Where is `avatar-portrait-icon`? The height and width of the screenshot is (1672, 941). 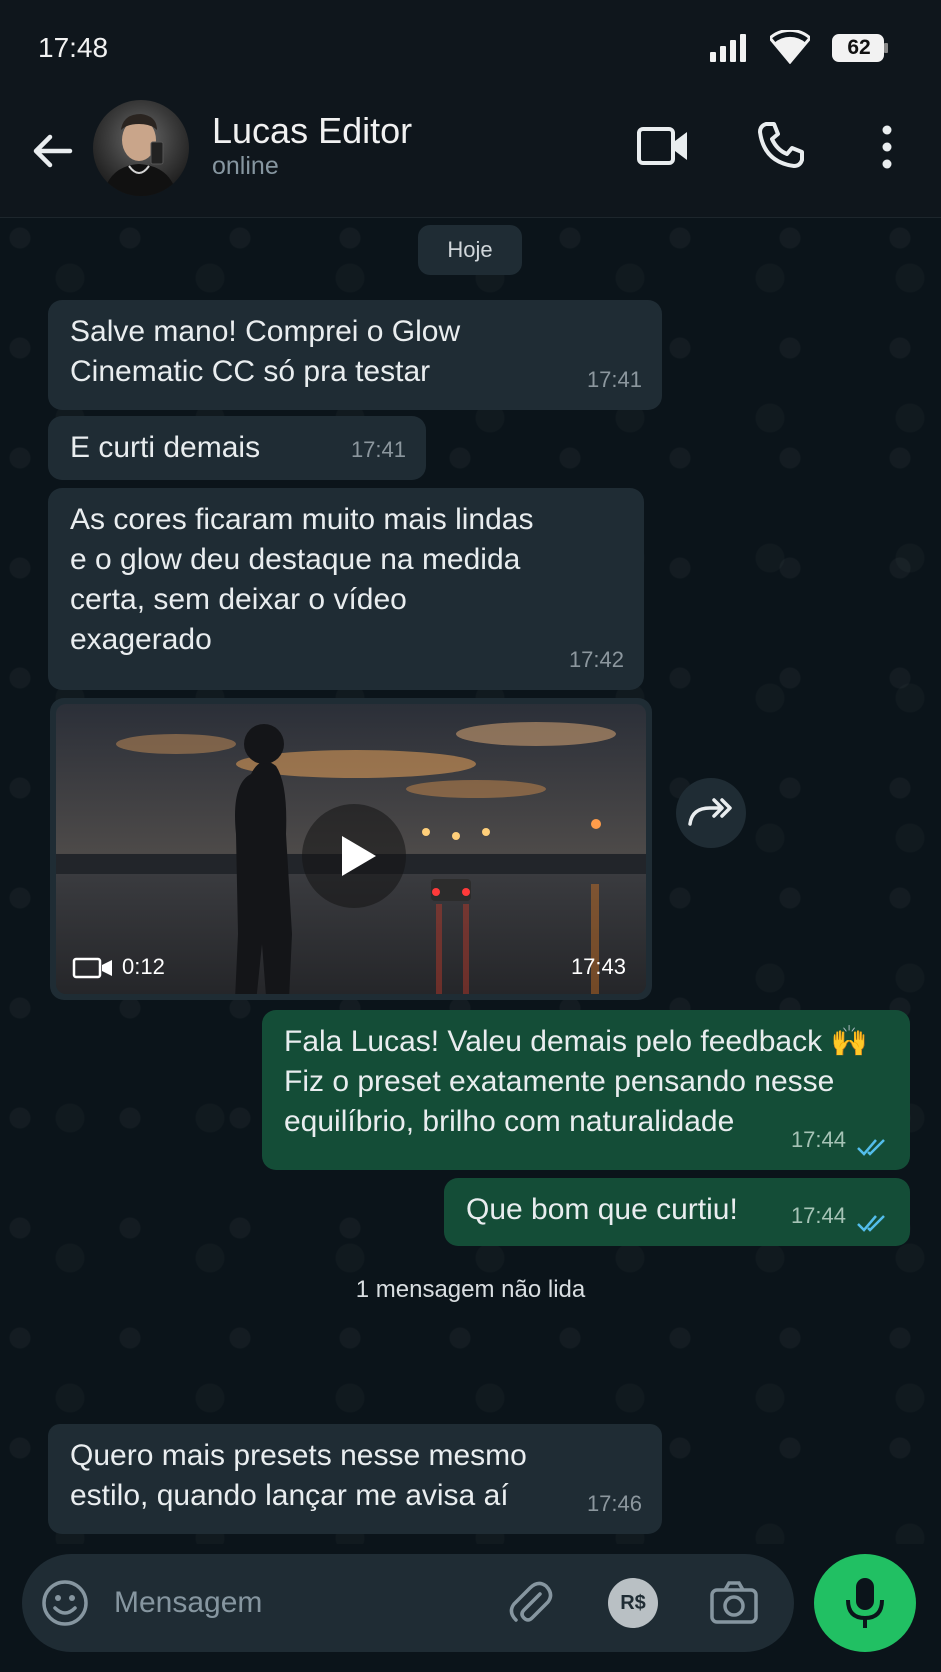 avatar-portrait-icon is located at coordinates (140, 155).